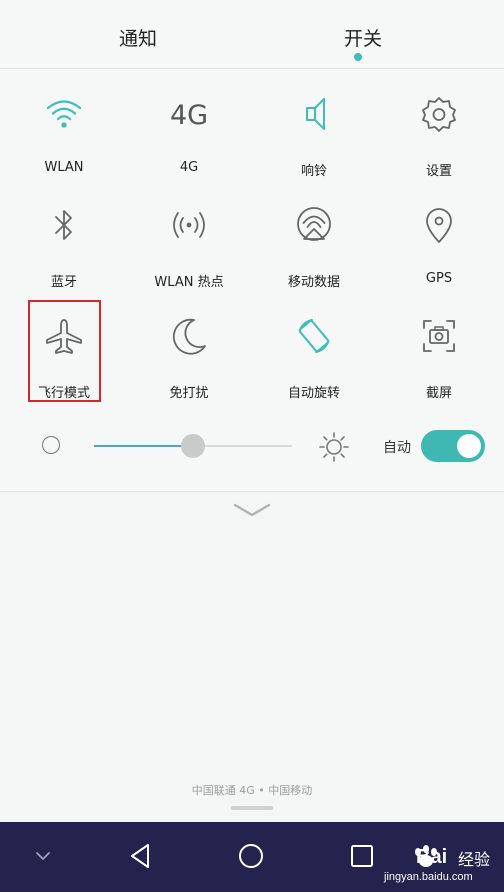 The width and height of the screenshot is (504, 892). What do you see at coordinates (252, 510) in the screenshot?
I see `chevron-down-icon` at bounding box center [252, 510].